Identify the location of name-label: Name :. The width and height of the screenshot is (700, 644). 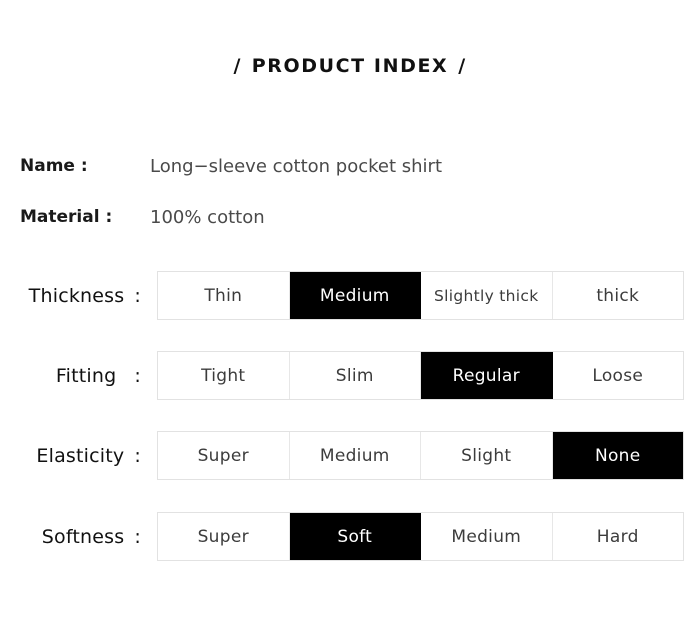
(54, 166).